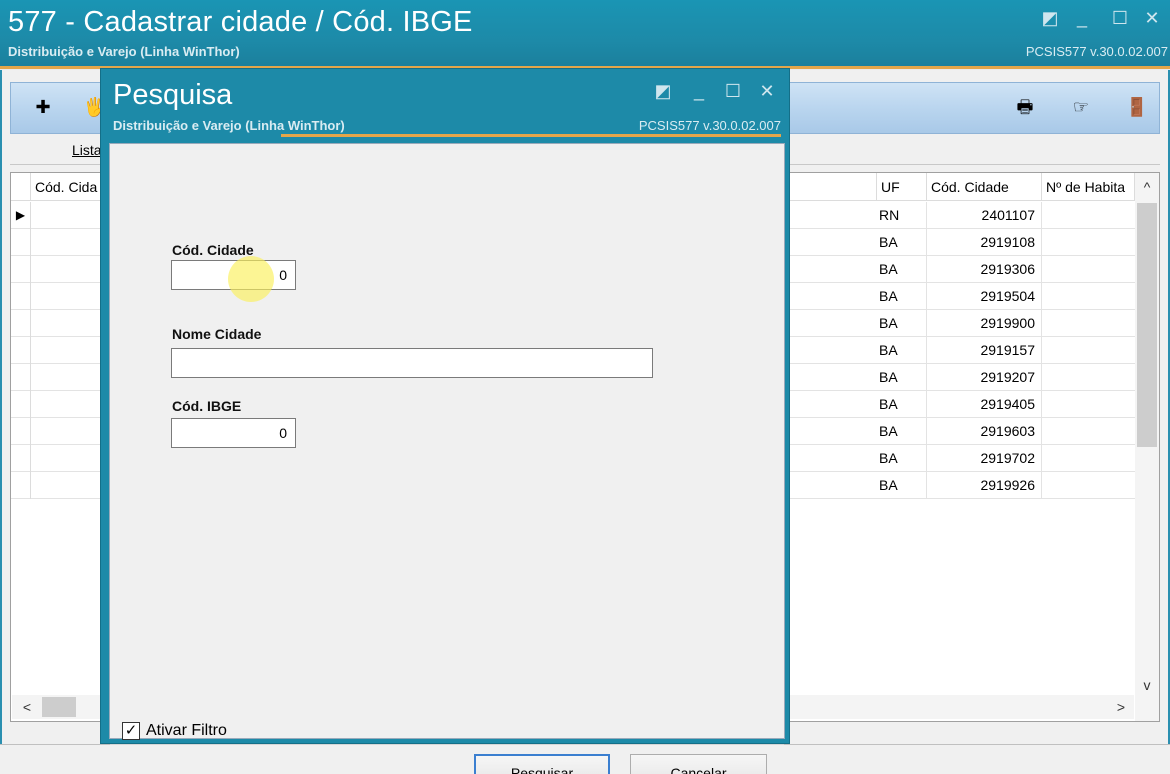 Image resolution: width=1170 pixels, height=774 pixels. What do you see at coordinates (186, 731) in the screenshot?
I see `ativar-filtro-label: Ativar Filtro` at bounding box center [186, 731].